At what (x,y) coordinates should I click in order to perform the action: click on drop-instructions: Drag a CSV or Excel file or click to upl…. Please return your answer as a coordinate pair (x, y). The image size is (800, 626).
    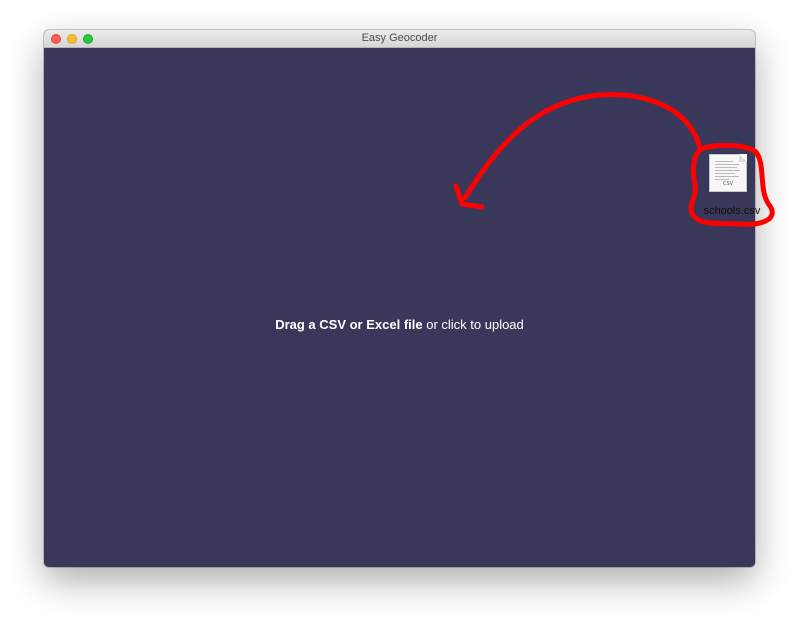
    Looking at the image, I should click on (399, 324).